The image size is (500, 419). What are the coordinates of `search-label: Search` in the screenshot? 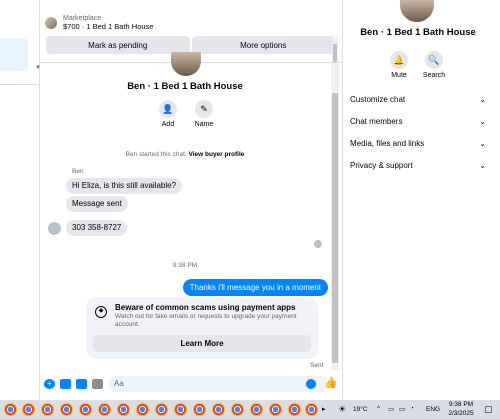 It's located at (434, 75).